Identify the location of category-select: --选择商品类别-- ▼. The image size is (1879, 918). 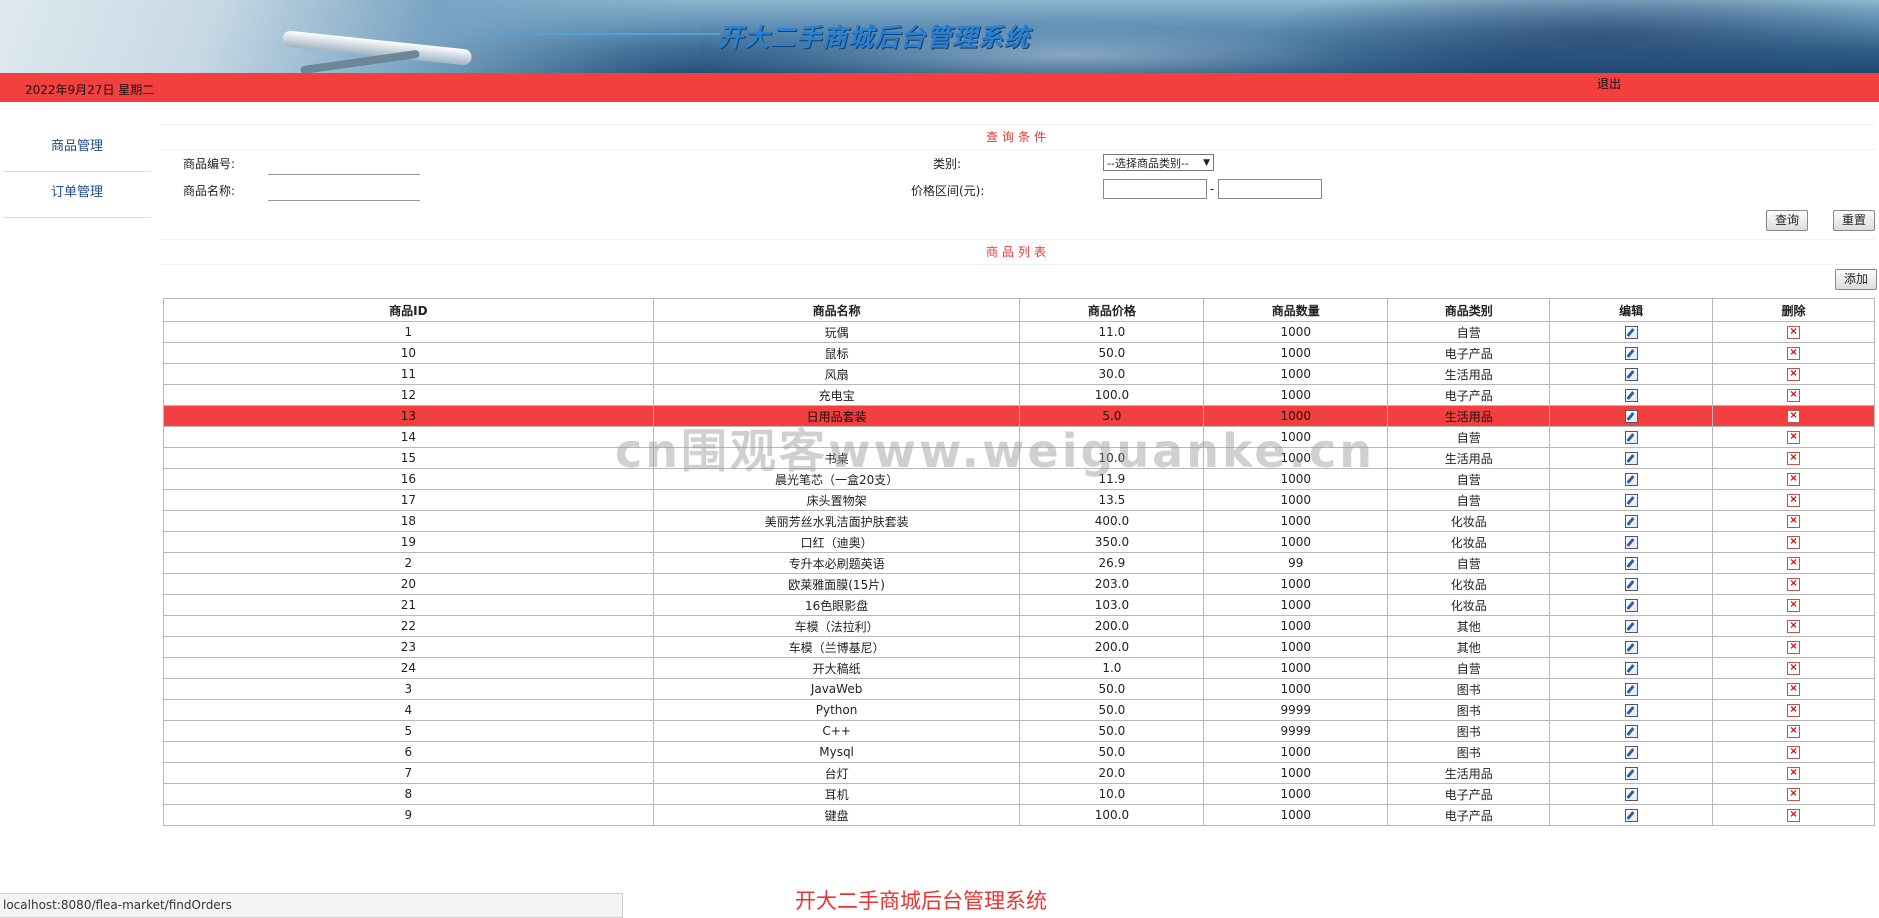
(1158, 162).